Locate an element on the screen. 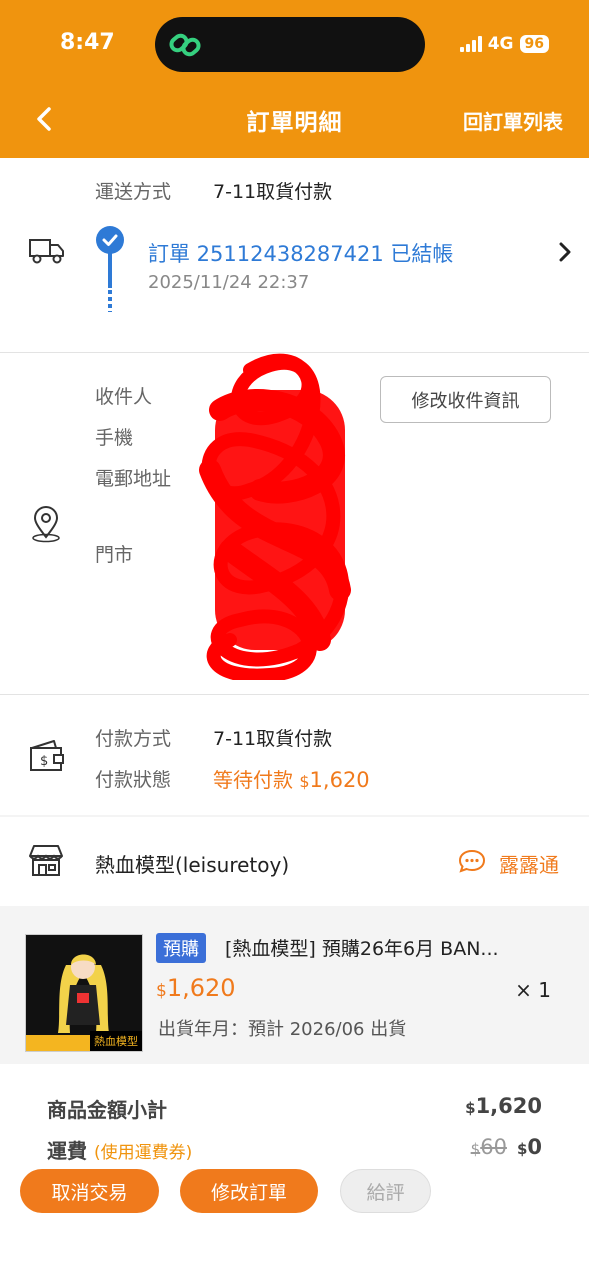  anime-character-image is located at coordinates (83, 993).